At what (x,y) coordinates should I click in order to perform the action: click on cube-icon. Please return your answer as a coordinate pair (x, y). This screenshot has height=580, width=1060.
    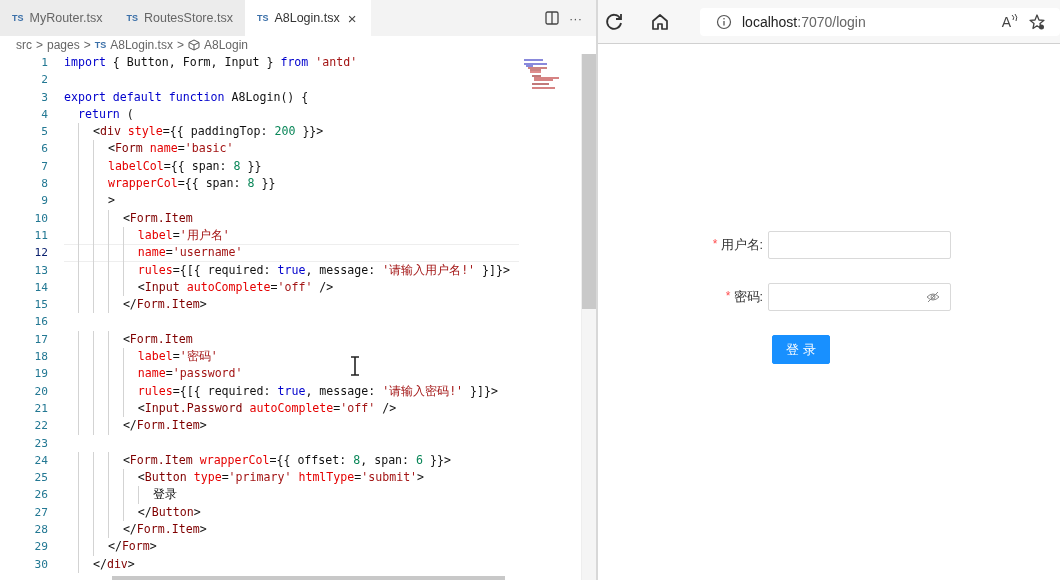
    Looking at the image, I should click on (194, 45).